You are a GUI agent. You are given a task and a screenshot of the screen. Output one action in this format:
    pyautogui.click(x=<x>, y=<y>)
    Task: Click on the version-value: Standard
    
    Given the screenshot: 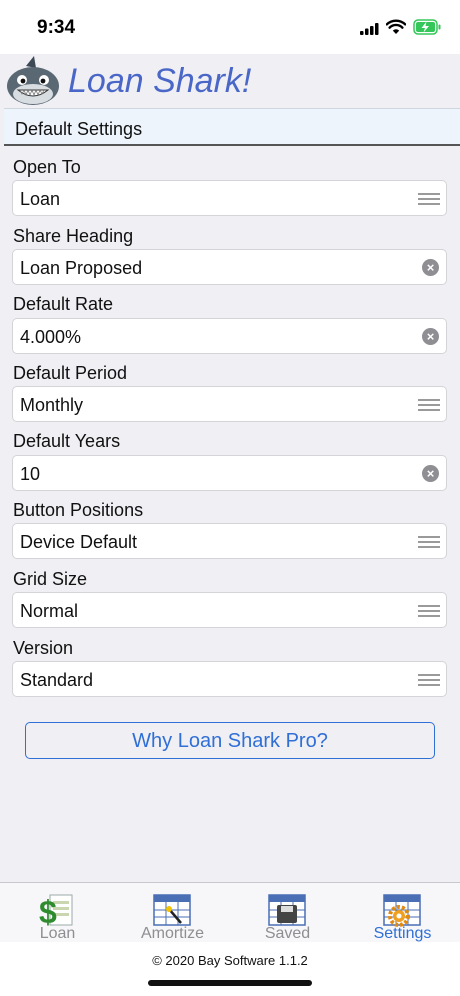 What is the action you would take?
    pyautogui.click(x=57, y=680)
    